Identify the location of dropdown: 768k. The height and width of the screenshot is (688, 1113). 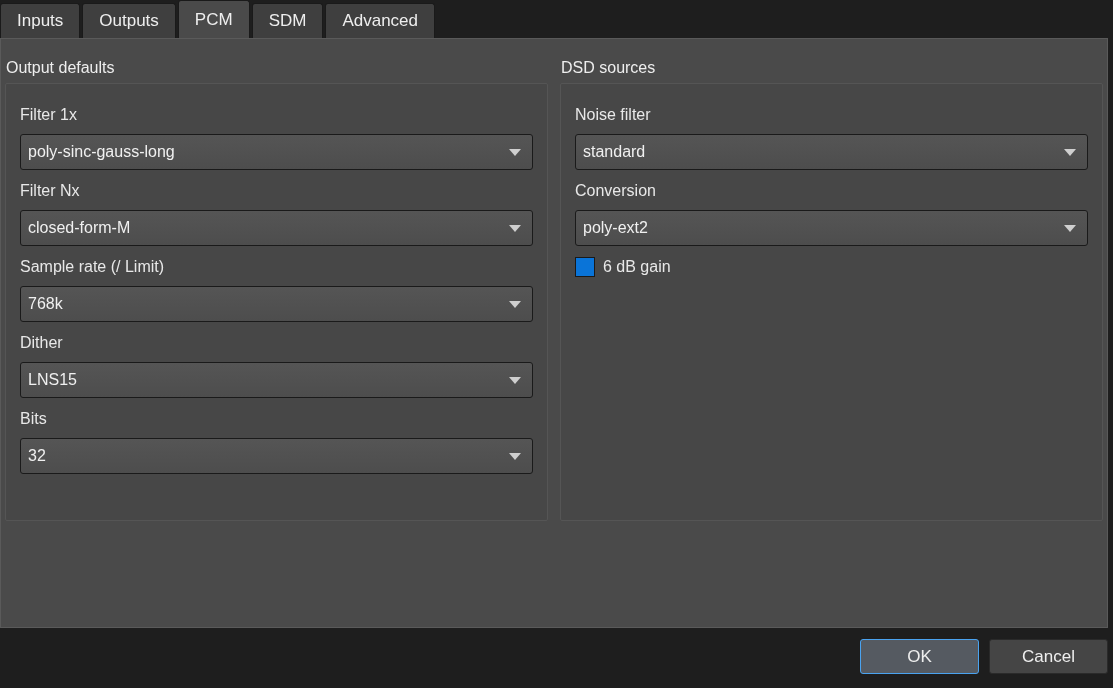
(276, 304).